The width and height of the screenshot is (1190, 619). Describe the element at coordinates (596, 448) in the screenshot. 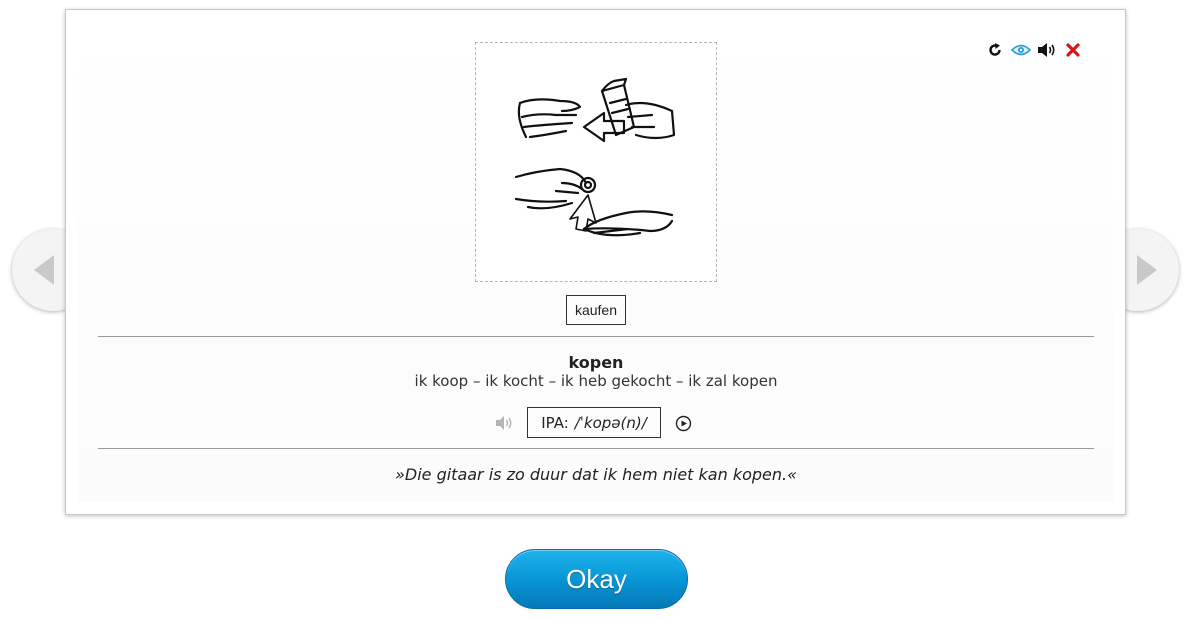

I see `divider-bottom` at that location.